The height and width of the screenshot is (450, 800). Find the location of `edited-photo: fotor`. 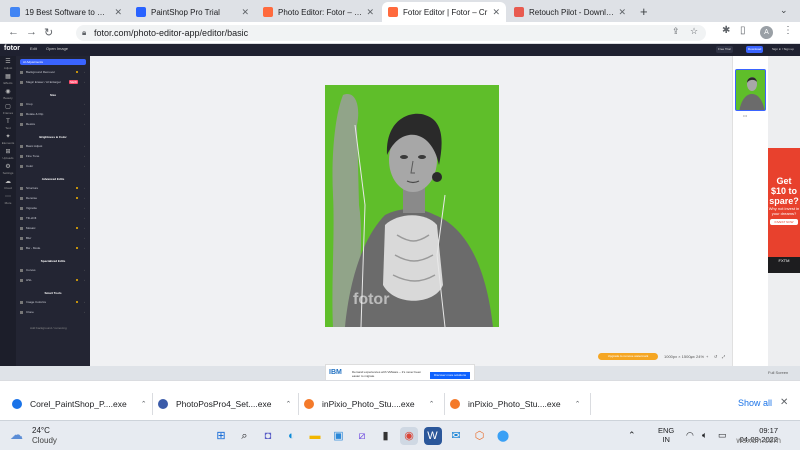

edited-photo: fotor is located at coordinates (412, 206).